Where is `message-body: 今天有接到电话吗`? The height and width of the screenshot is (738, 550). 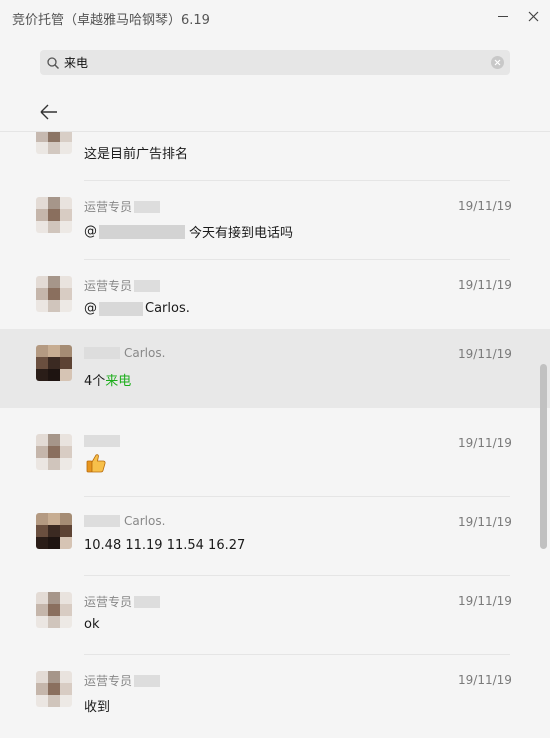 message-body: 今天有接到电话吗 is located at coordinates (241, 233).